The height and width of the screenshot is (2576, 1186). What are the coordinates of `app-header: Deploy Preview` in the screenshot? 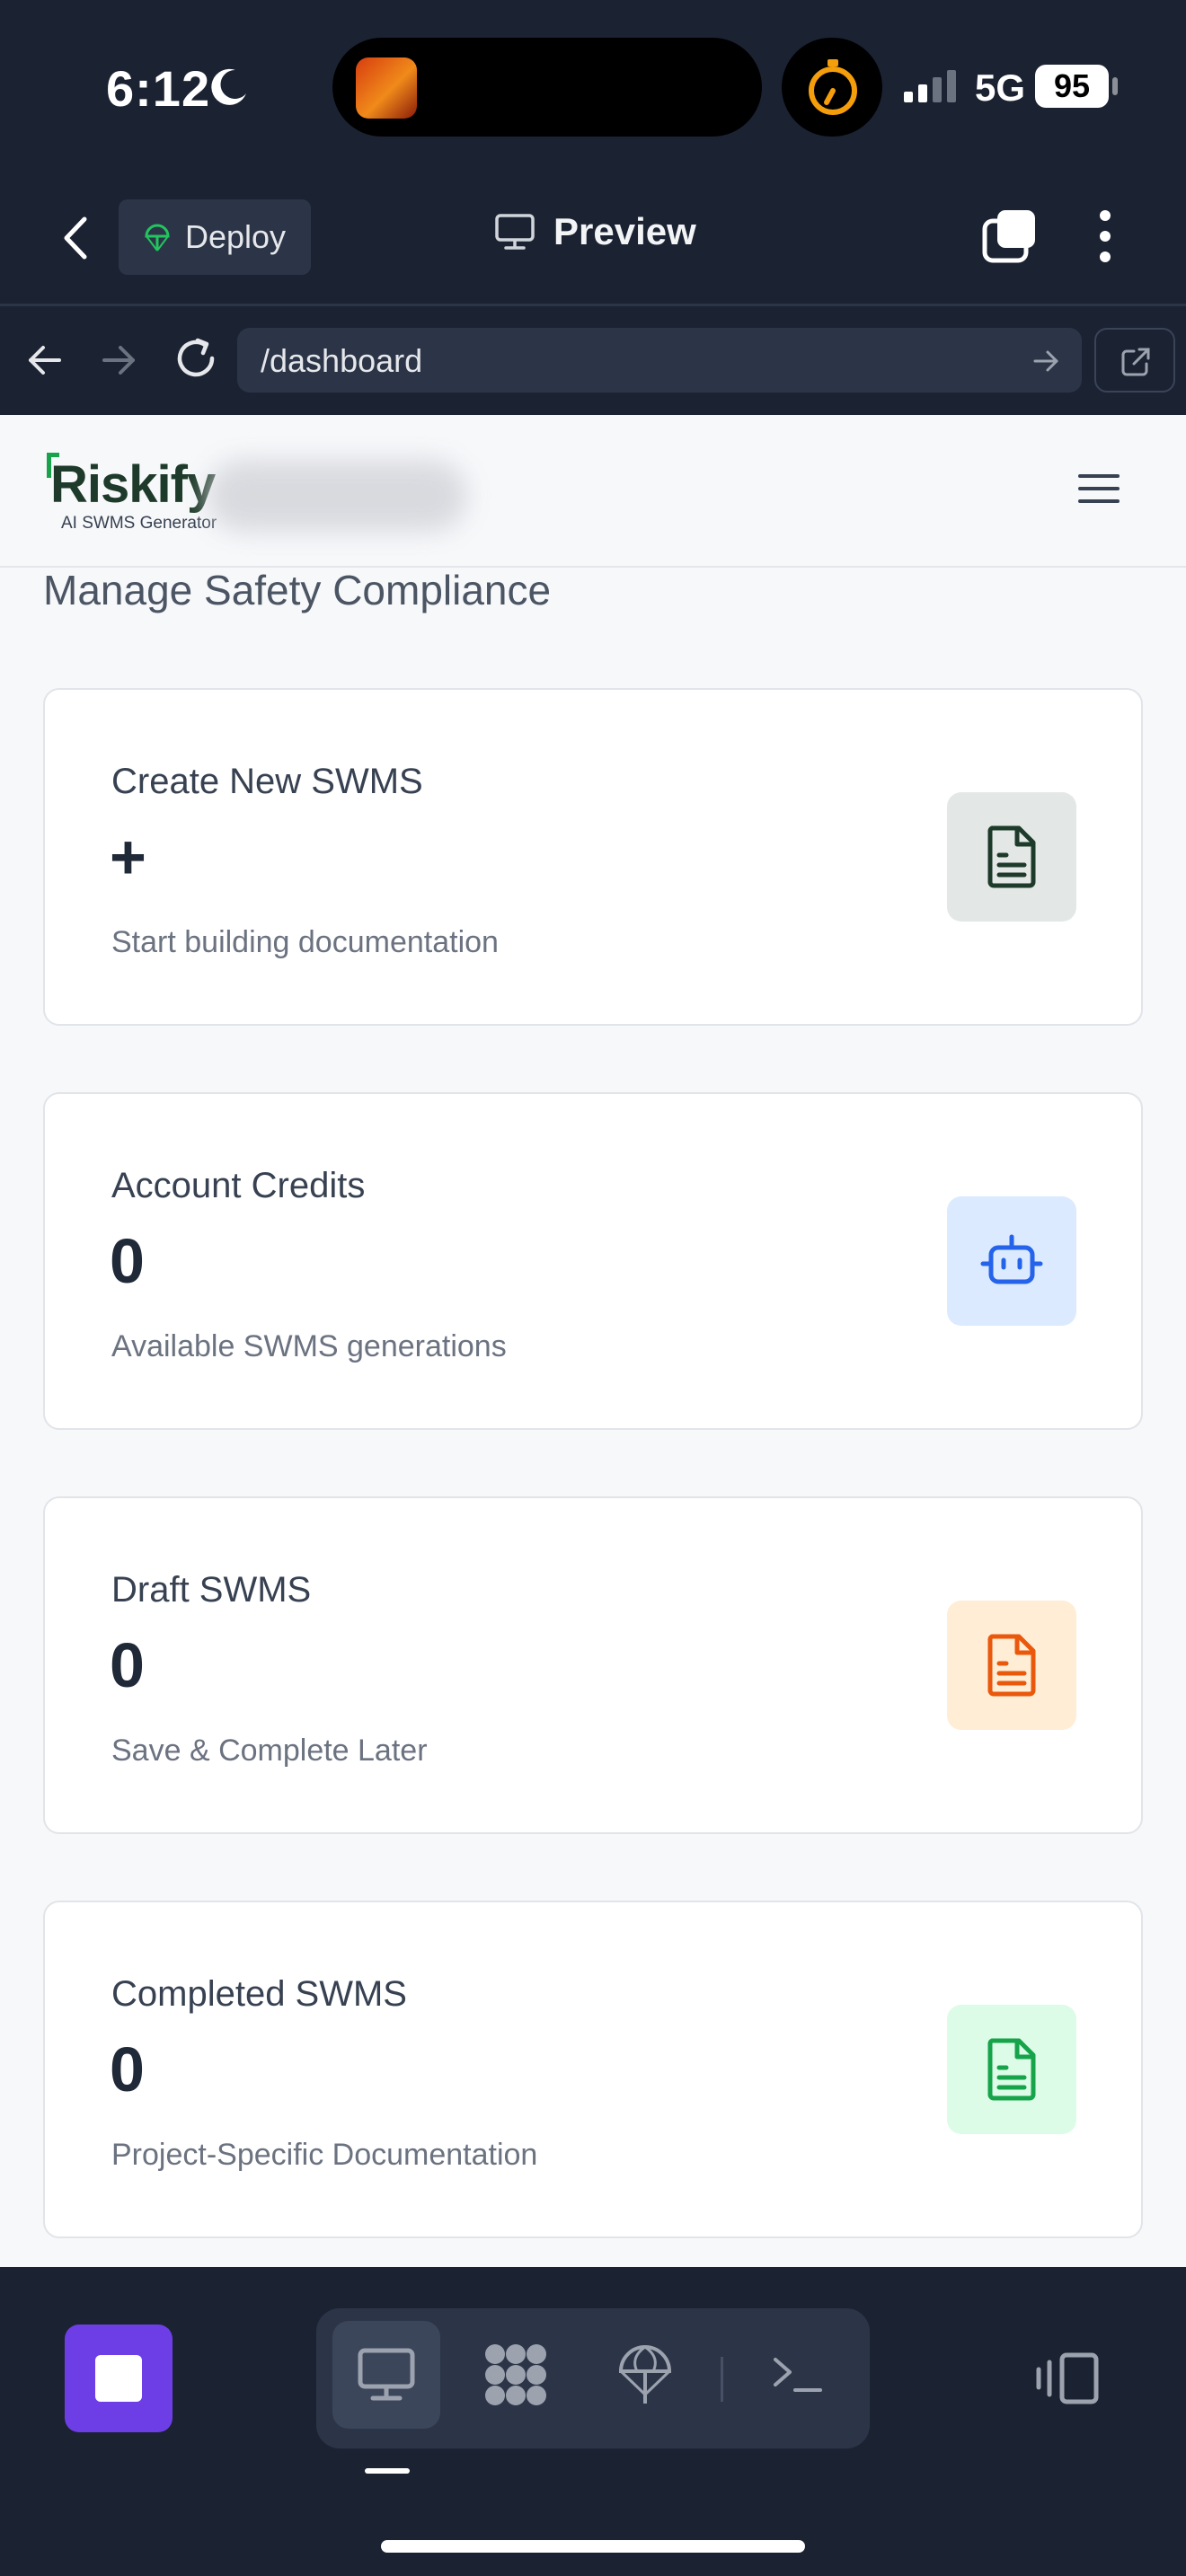 It's located at (593, 238).